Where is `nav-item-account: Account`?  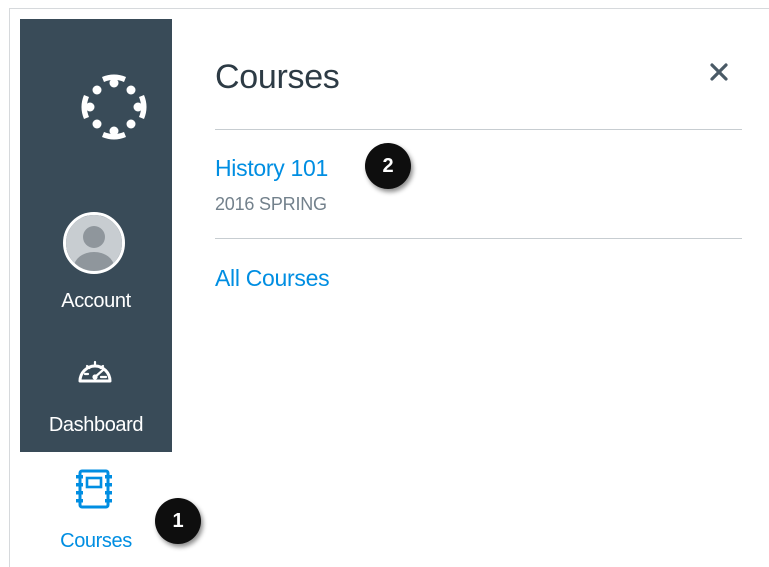
nav-item-account: Account is located at coordinates (96, 254).